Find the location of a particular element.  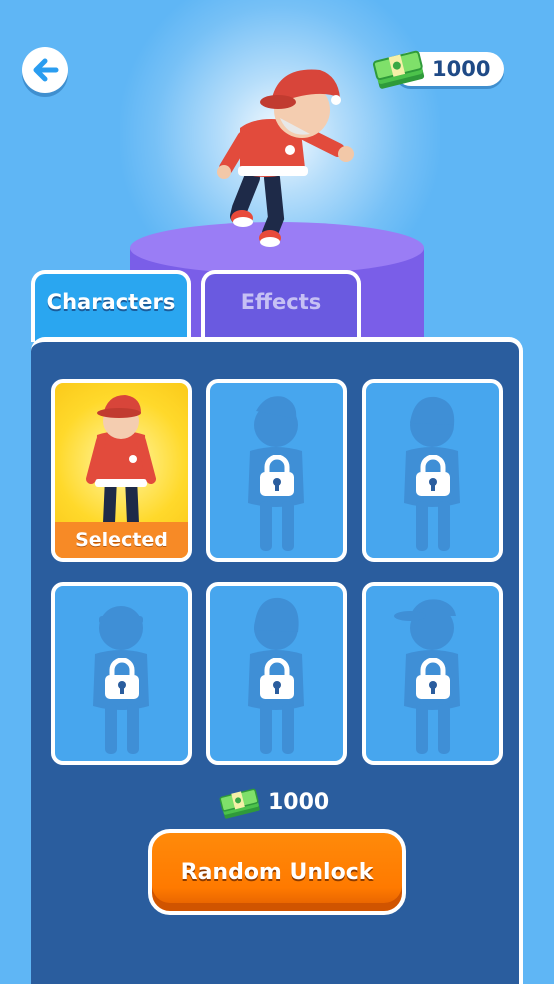

tab-characters-label: Characters is located at coordinates (111, 302).